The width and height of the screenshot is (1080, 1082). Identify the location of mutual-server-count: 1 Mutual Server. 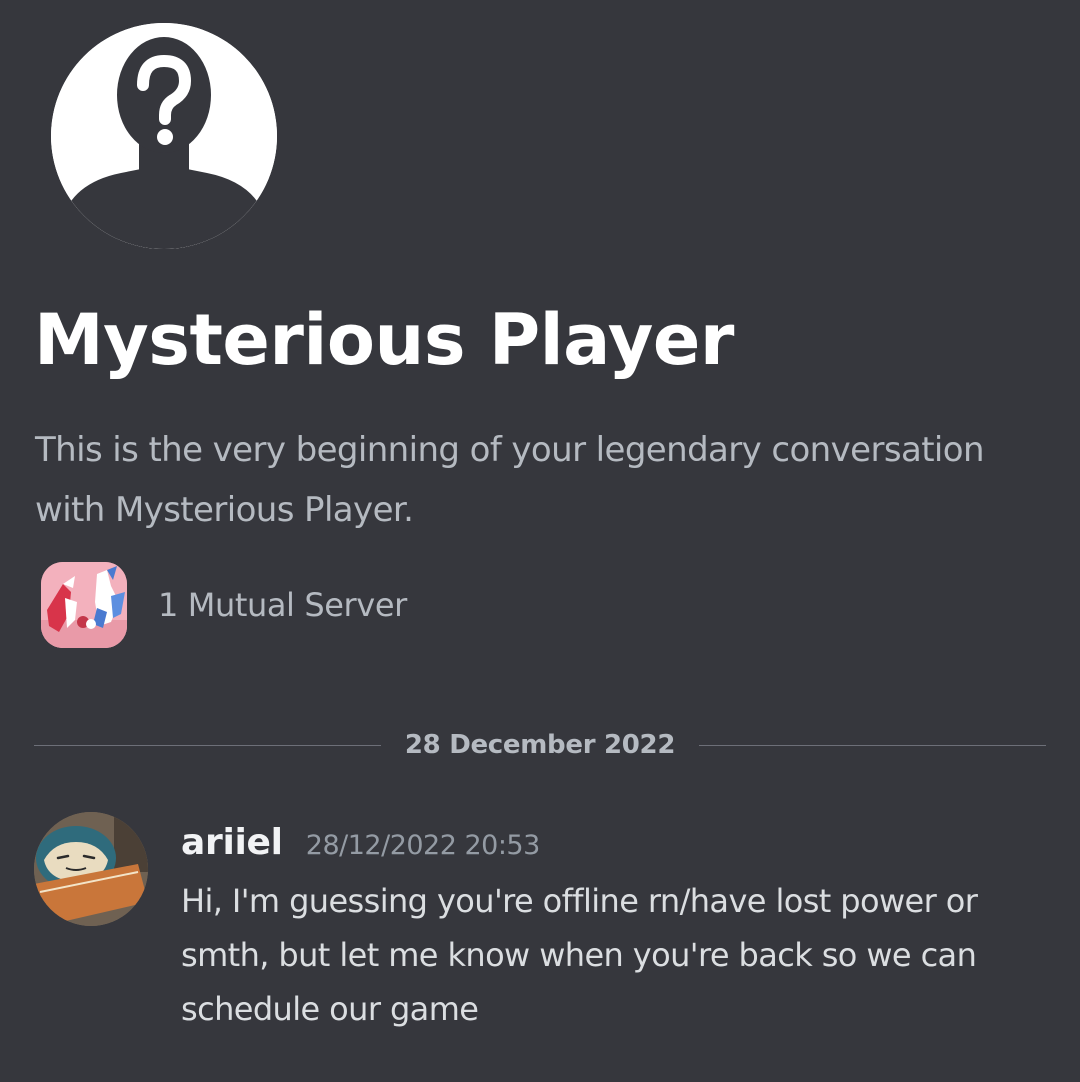
(282, 605).